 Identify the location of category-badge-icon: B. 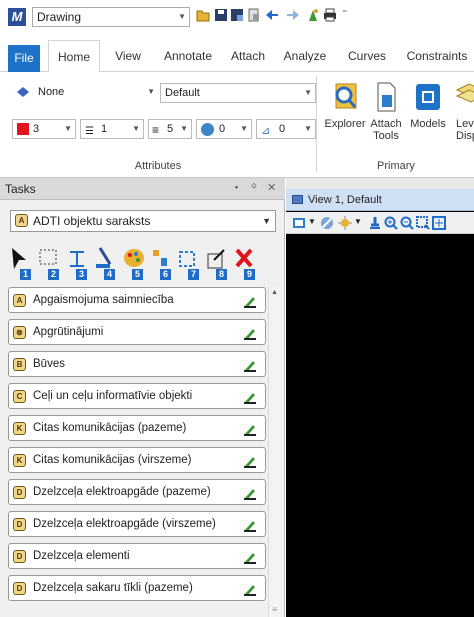
(19, 364).